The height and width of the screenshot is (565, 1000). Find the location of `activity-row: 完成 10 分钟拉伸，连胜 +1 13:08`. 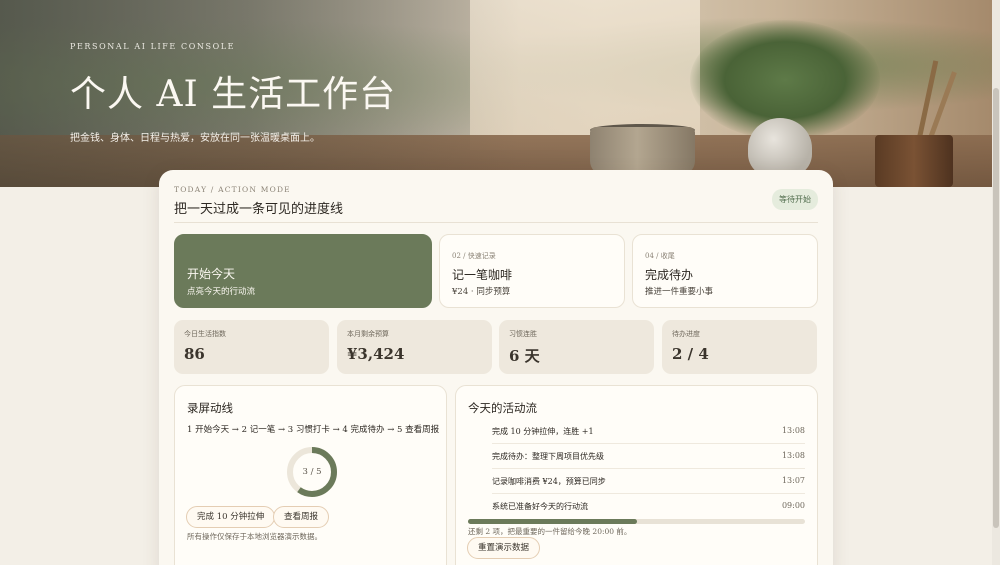

activity-row: 完成 10 分钟拉伸，连胜 +1 13:08 is located at coordinates (648, 431).